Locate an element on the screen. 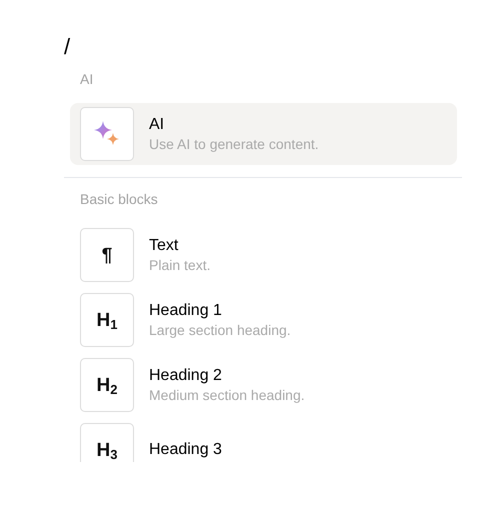 The height and width of the screenshot is (512, 497). item-title: Heading 1 is located at coordinates (186, 311).